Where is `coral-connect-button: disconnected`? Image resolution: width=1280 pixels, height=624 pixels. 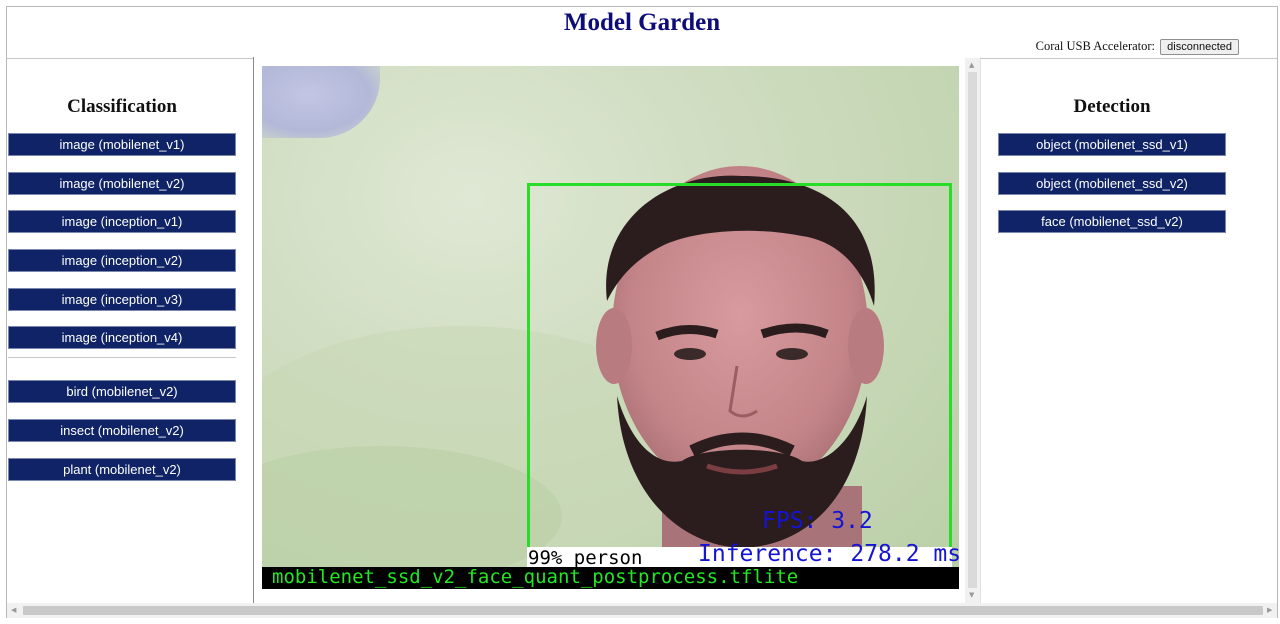
coral-connect-button: disconnected is located at coordinates (1199, 47).